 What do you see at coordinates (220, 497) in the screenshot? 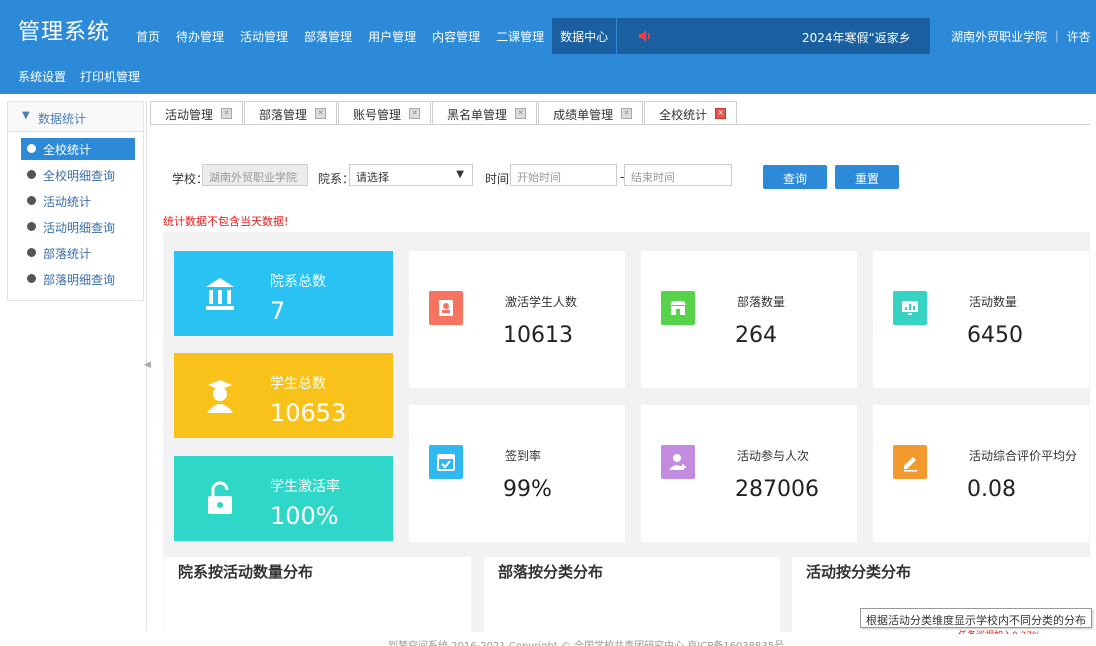
I see `unlock-icon` at bounding box center [220, 497].